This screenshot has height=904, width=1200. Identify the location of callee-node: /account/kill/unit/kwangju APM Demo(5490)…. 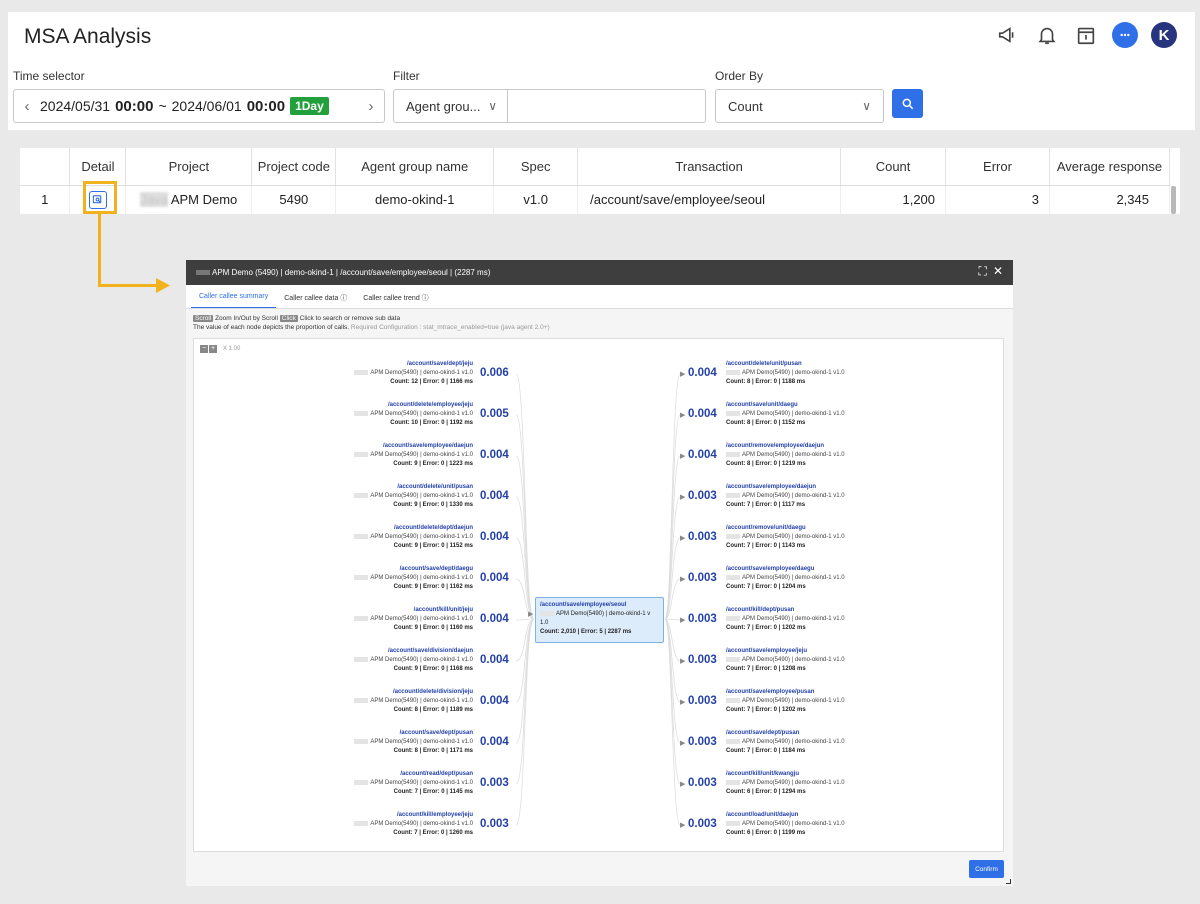
(826, 783).